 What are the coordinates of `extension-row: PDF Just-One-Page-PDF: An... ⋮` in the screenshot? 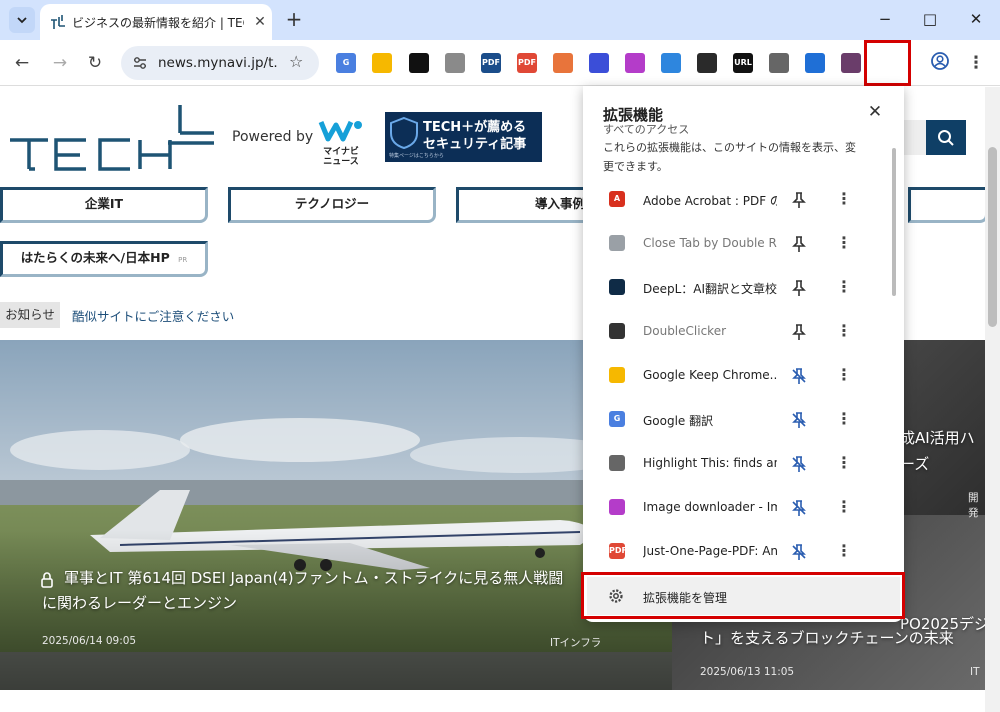 It's located at (743, 552).